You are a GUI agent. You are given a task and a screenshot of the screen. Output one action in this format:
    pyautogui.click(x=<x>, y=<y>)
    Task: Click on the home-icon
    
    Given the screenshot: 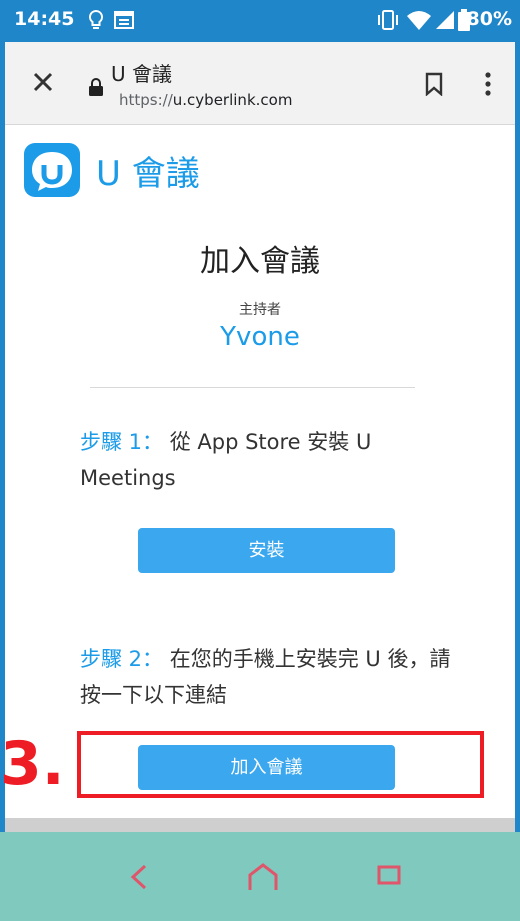 What is the action you would take?
    pyautogui.click(x=263, y=879)
    